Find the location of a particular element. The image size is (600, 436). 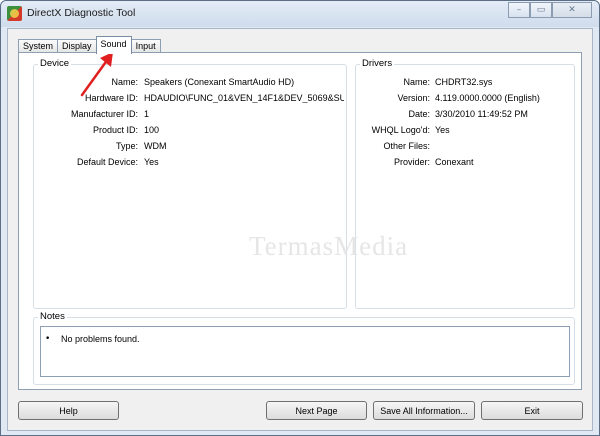

drivers-group-title: Drivers is located at coordinates (377, 63).